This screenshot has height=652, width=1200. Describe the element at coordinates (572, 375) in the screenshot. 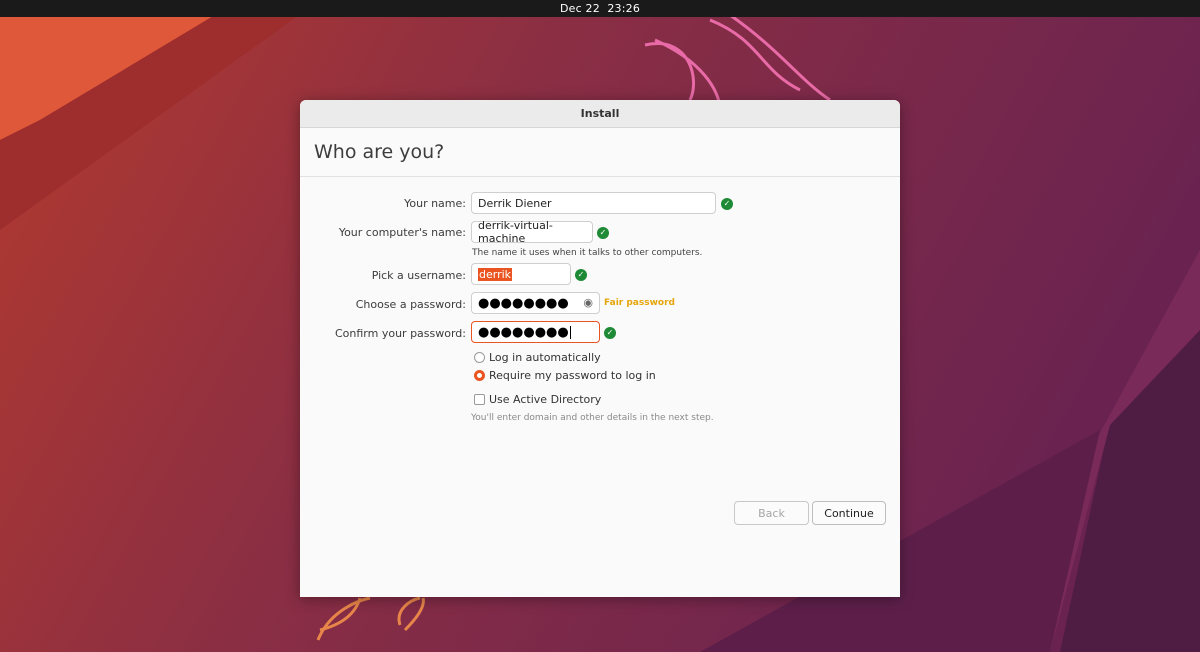

I see `require-password-label: Require my password to log in` at that location.